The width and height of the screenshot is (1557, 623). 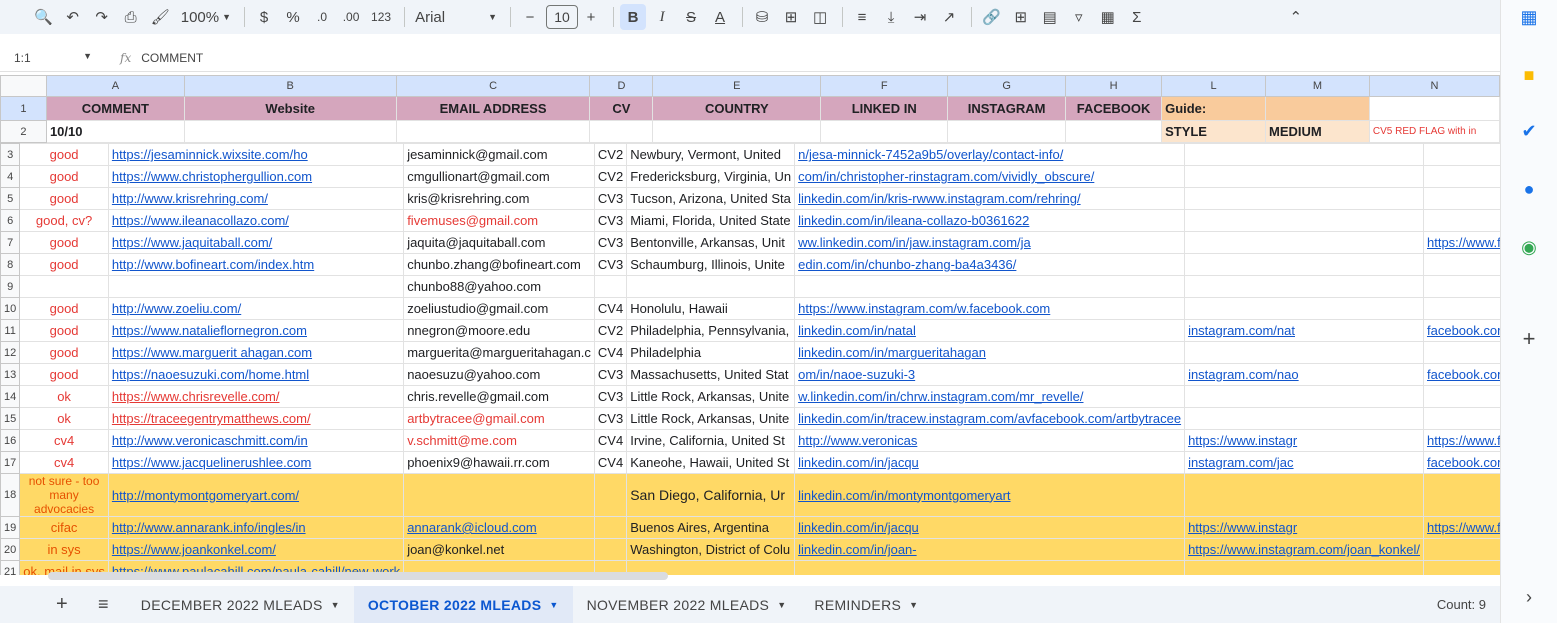 I want to click on linkedin-cell: linkedin.com/in/margueritahagan, so click(x=990, y=352).